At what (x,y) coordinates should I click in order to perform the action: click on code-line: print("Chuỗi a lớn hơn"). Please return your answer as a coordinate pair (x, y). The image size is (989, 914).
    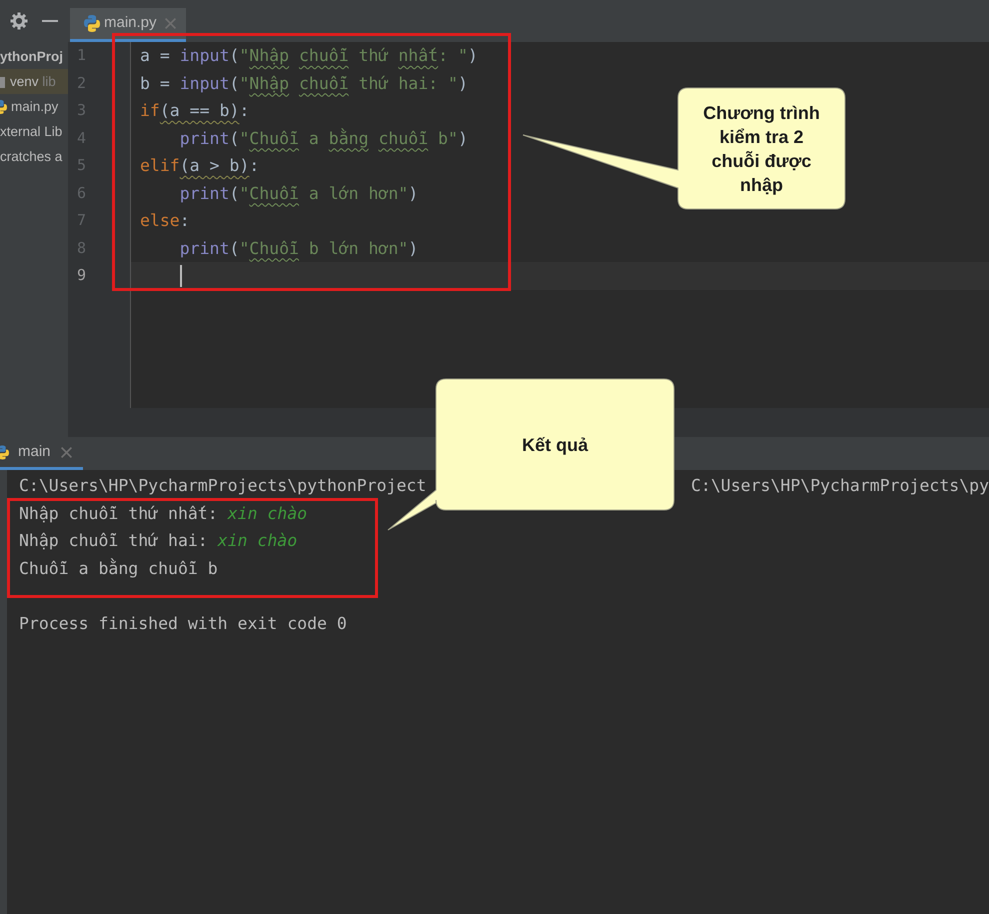
    Looking at the image, I should click on (299, 193).